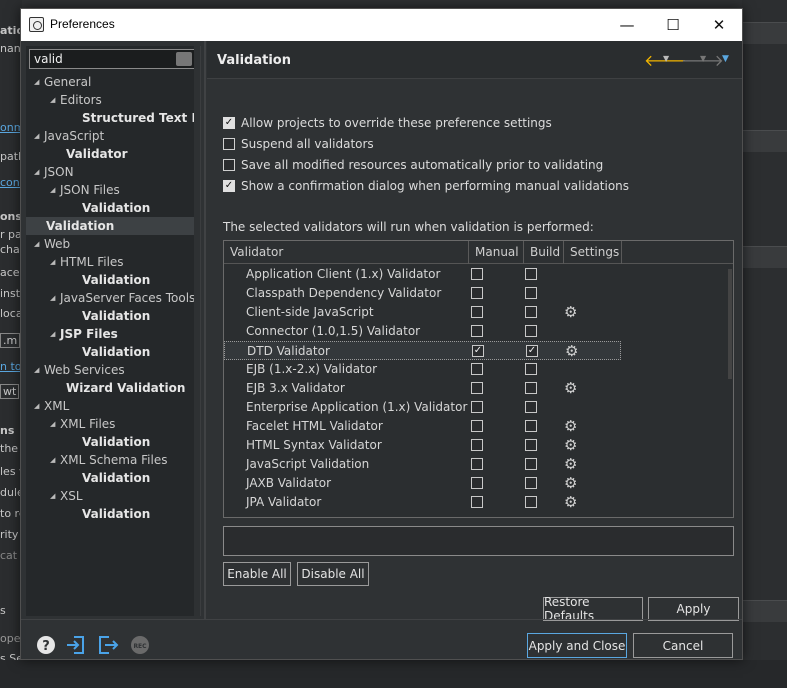 The image size is (787, 688). I want to click on table-row: EJB 3.x Validator ⚙, so click(478, 388).